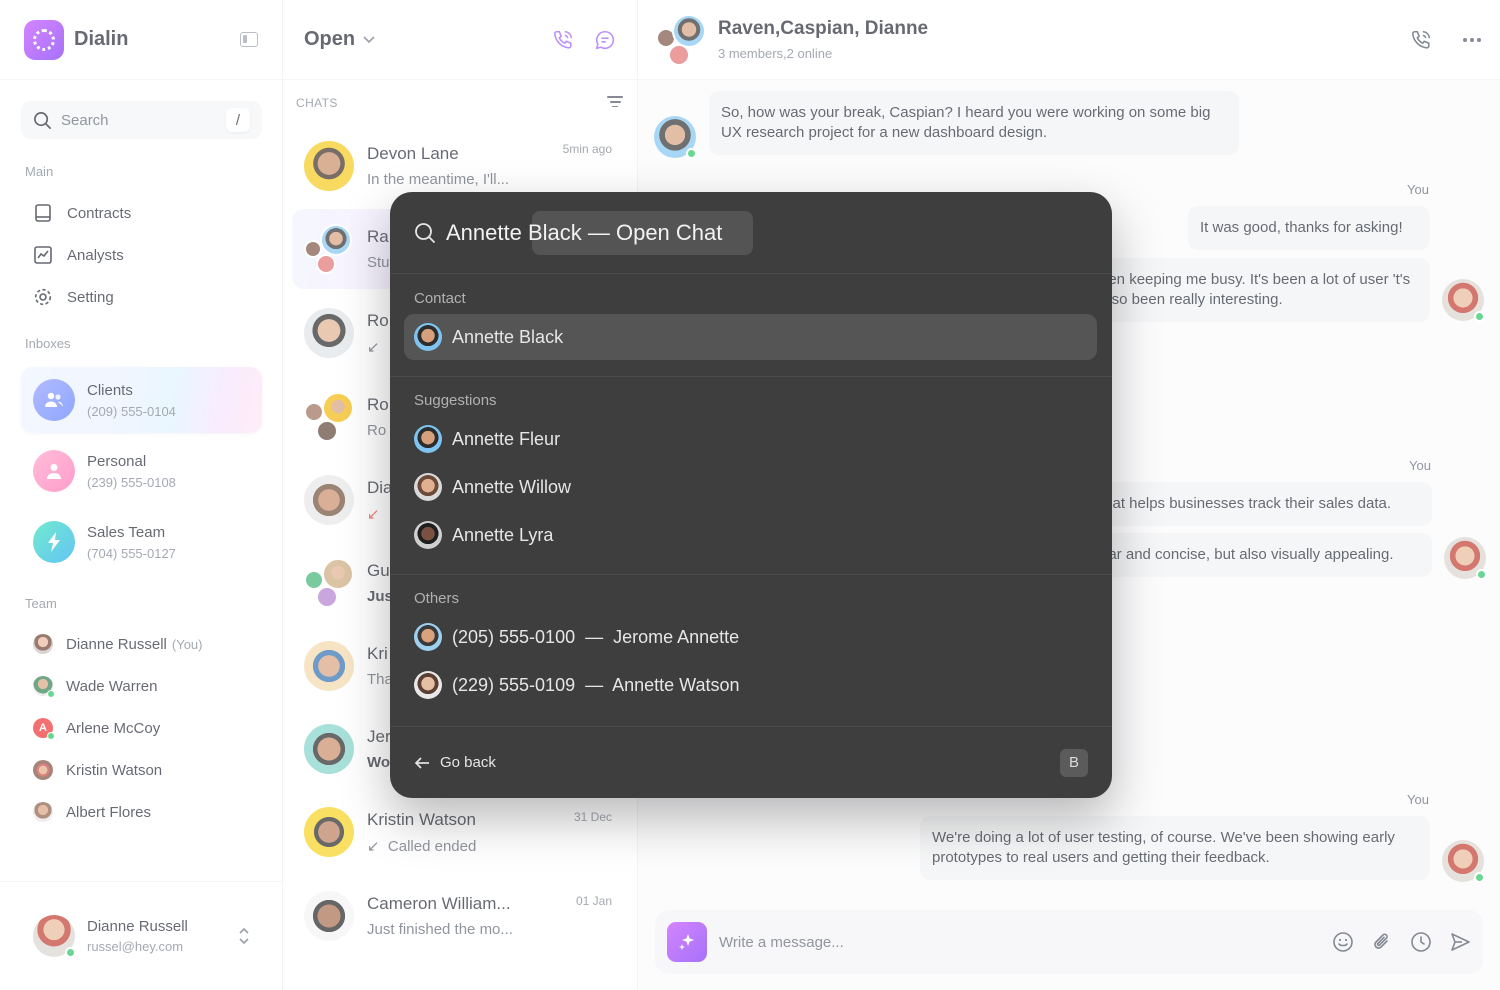 The image size is (1500, 990). I want to click on palette-item-label: Annette Black, so click(508, 336).